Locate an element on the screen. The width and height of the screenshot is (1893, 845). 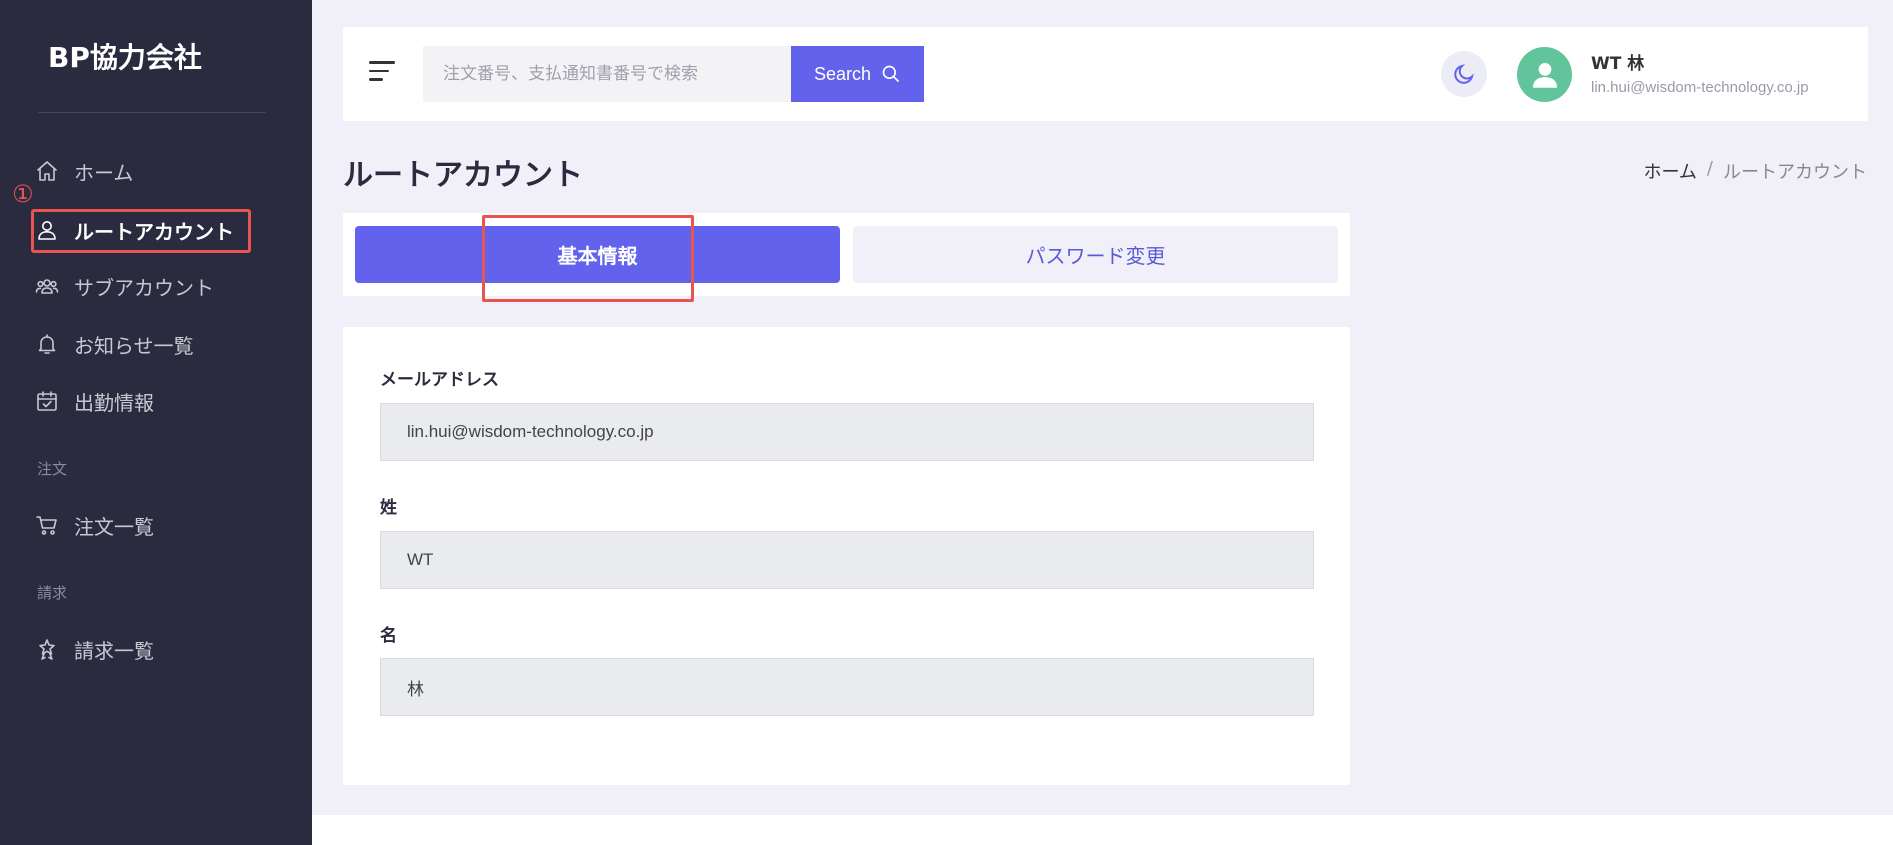
sidebar-item-root-account: ルートアカウント is located at coordinates (159, 230).